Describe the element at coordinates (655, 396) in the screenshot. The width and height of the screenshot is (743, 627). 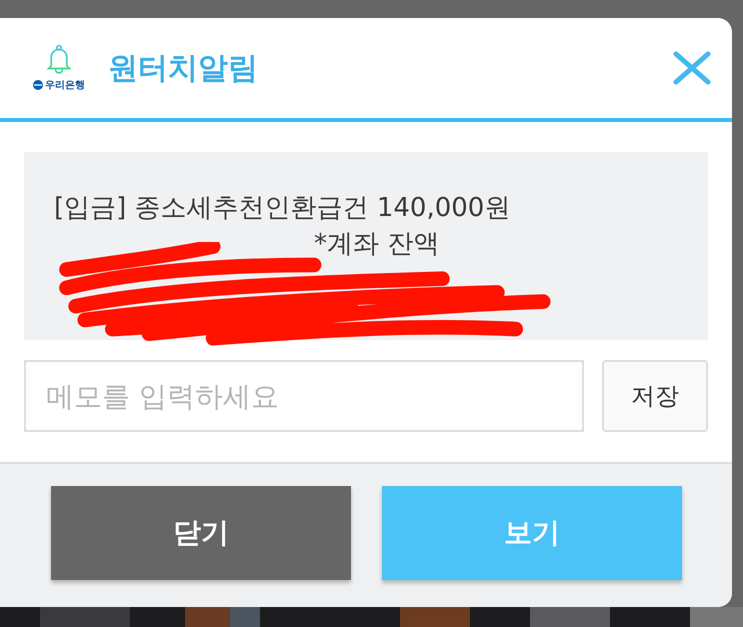
I see `save-button: 저장` at that location.